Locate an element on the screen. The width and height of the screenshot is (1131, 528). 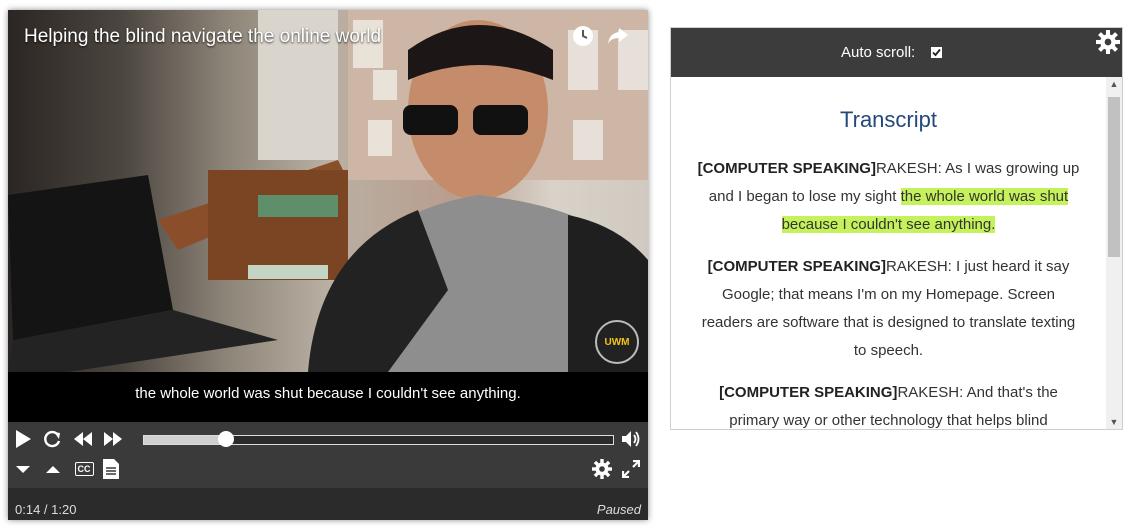
autoscroll-control: Auto scroll: is located at coordinates (892, 52).